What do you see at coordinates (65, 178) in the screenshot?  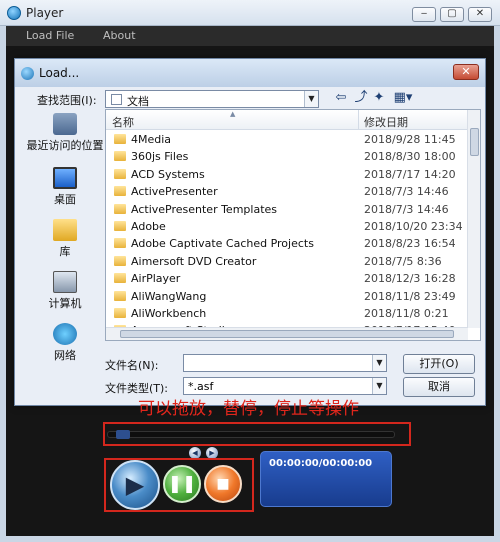 I see `desktop-icon` at bounding box center [65, 178].